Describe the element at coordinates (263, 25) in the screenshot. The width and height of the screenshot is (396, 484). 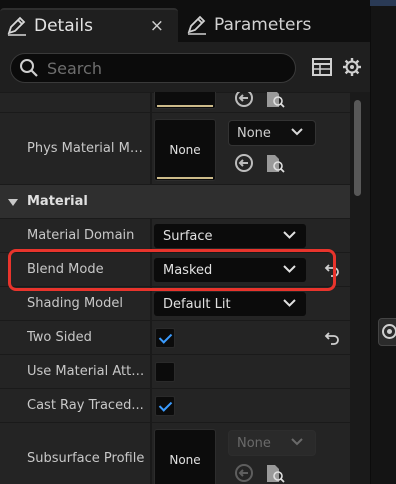
I see `tab-parameters-label: Parameters` at that location.